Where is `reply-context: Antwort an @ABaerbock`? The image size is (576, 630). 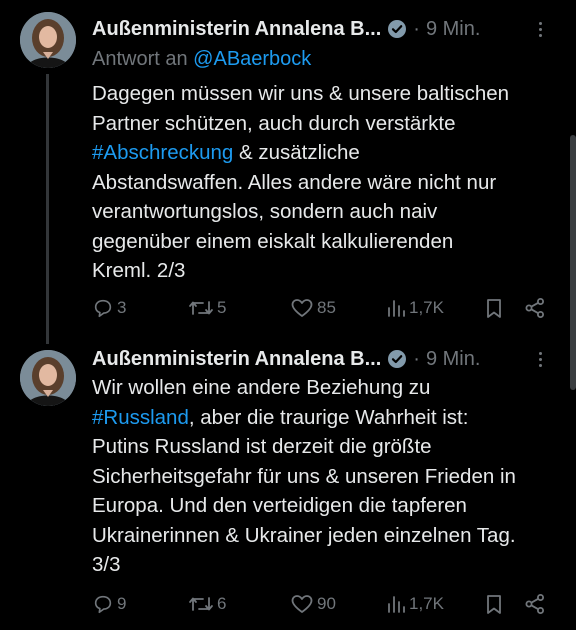 reply-context: Antwort an @ABaerbock is located at coordinates (201, 59).